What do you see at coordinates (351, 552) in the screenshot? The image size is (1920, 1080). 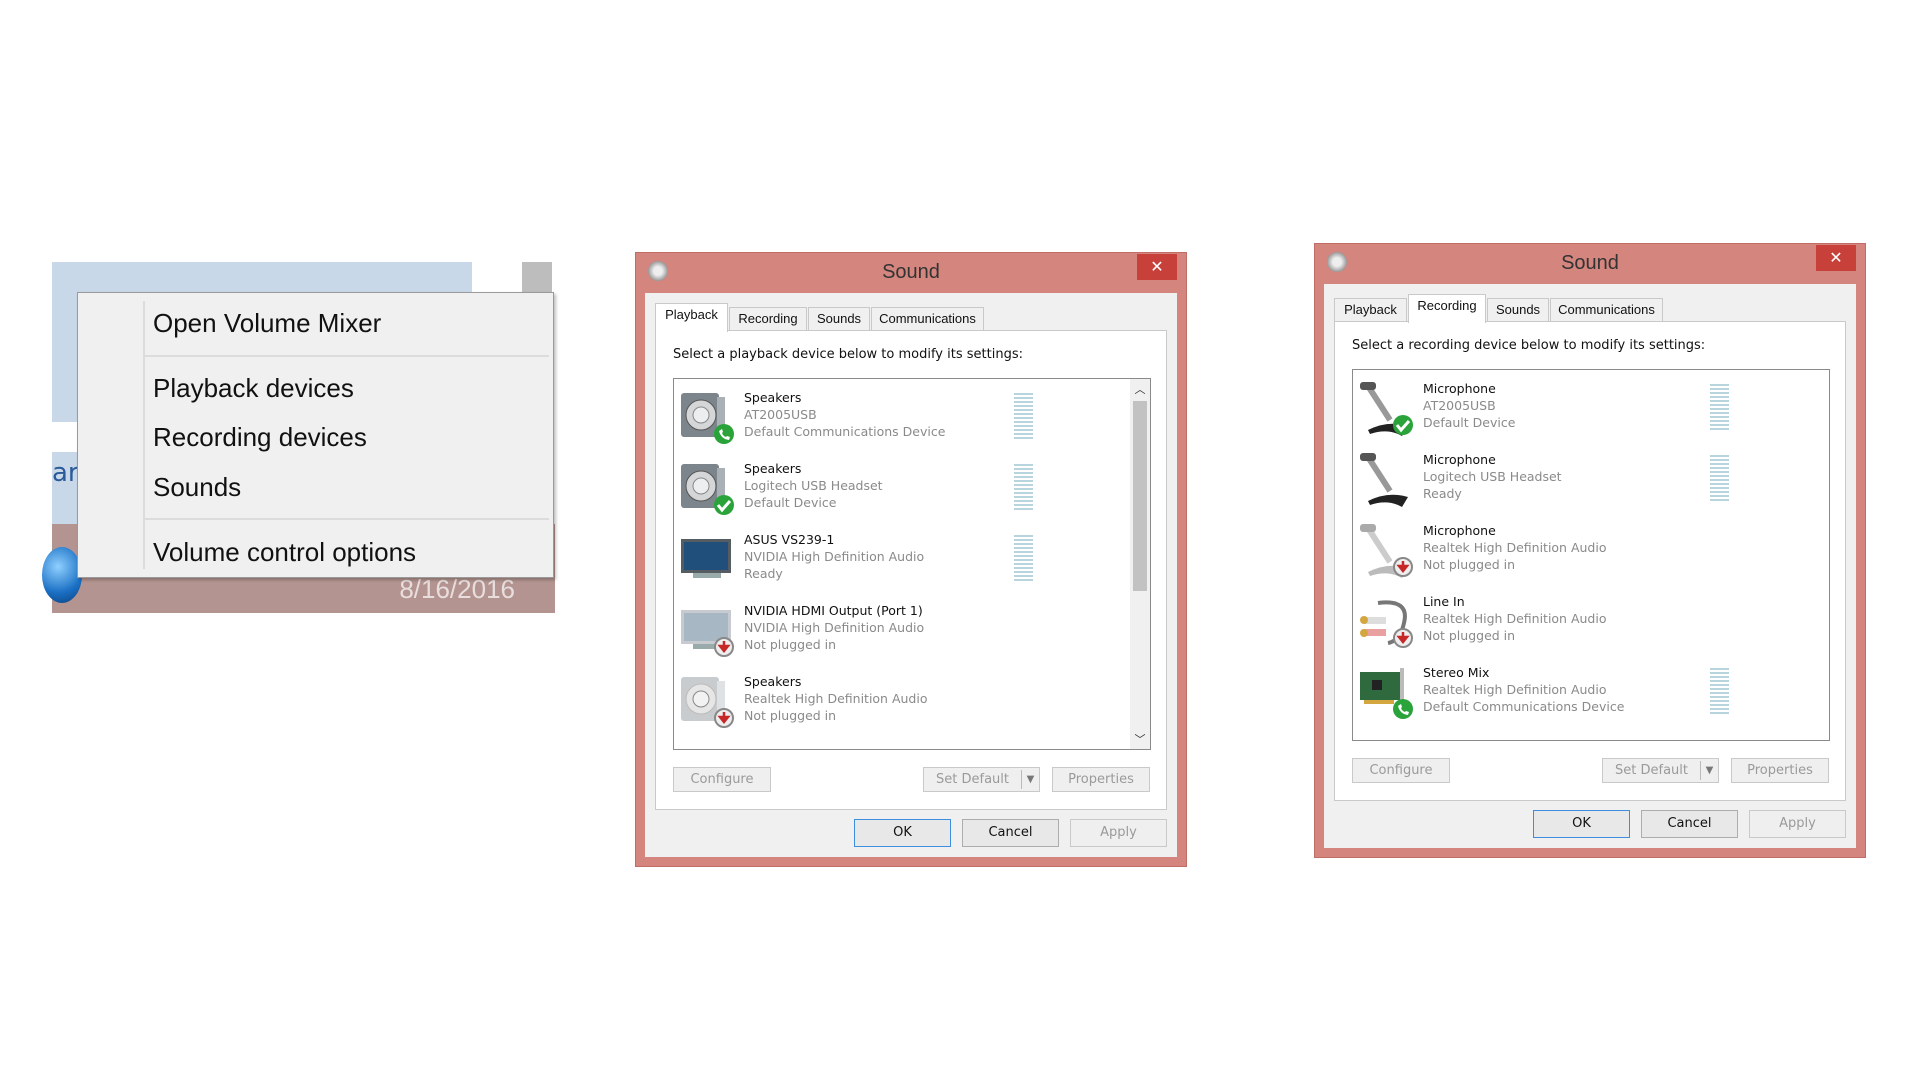 I see `menu-item-volume-control-options: Volume control options` at bounding box center [351, 552].